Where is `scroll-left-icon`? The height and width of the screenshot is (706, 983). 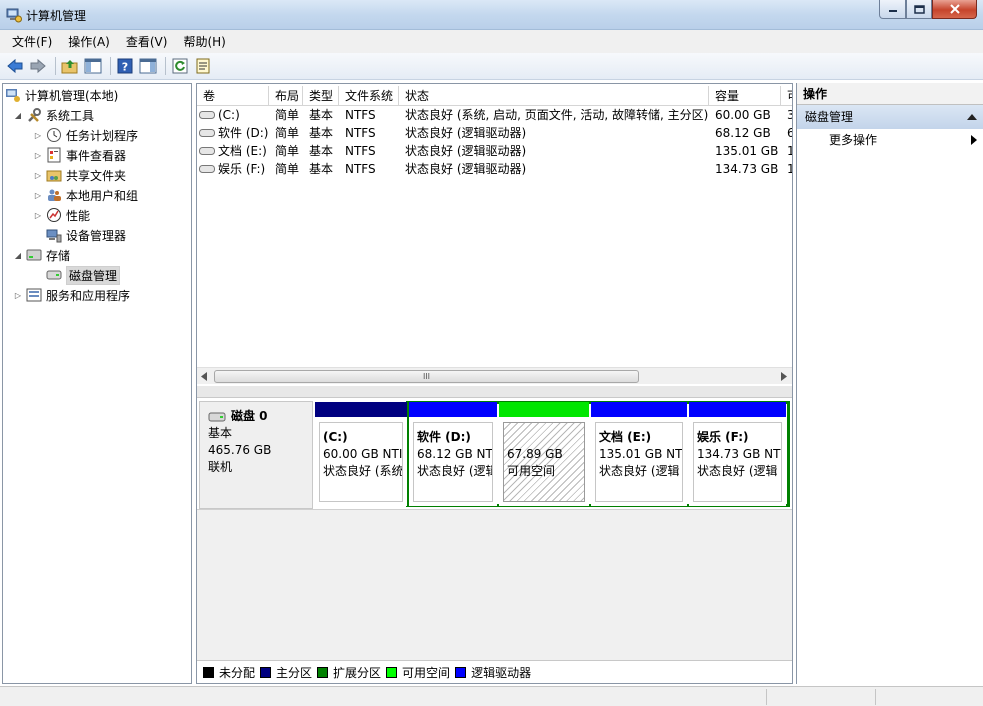 scroll-left-icon is located at coordinates (204, 376).